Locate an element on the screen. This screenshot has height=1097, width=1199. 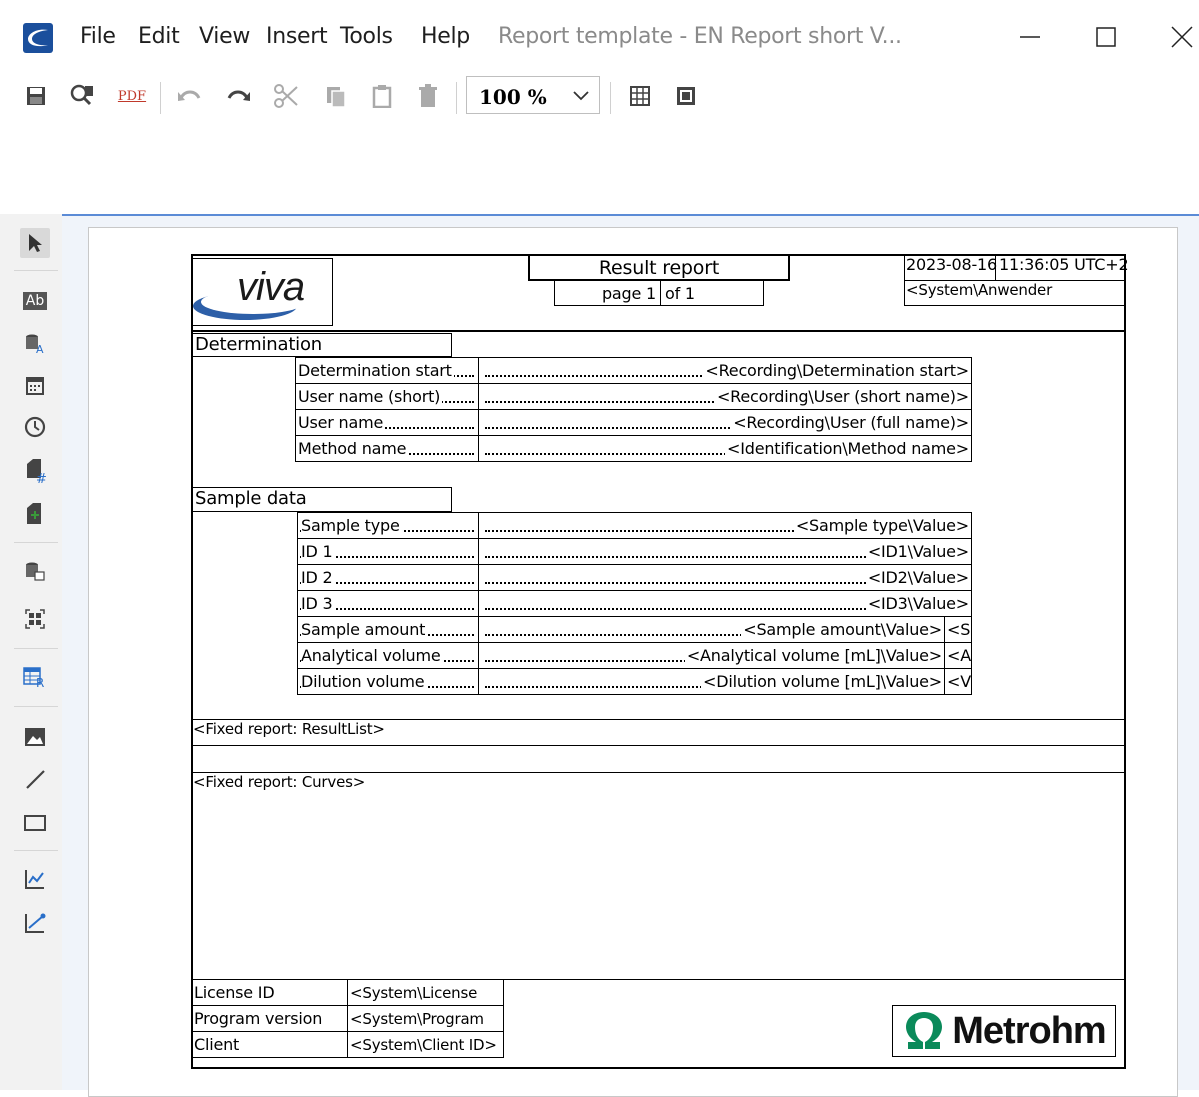
determination-label-field: User name is located at coordinates (387, 422).